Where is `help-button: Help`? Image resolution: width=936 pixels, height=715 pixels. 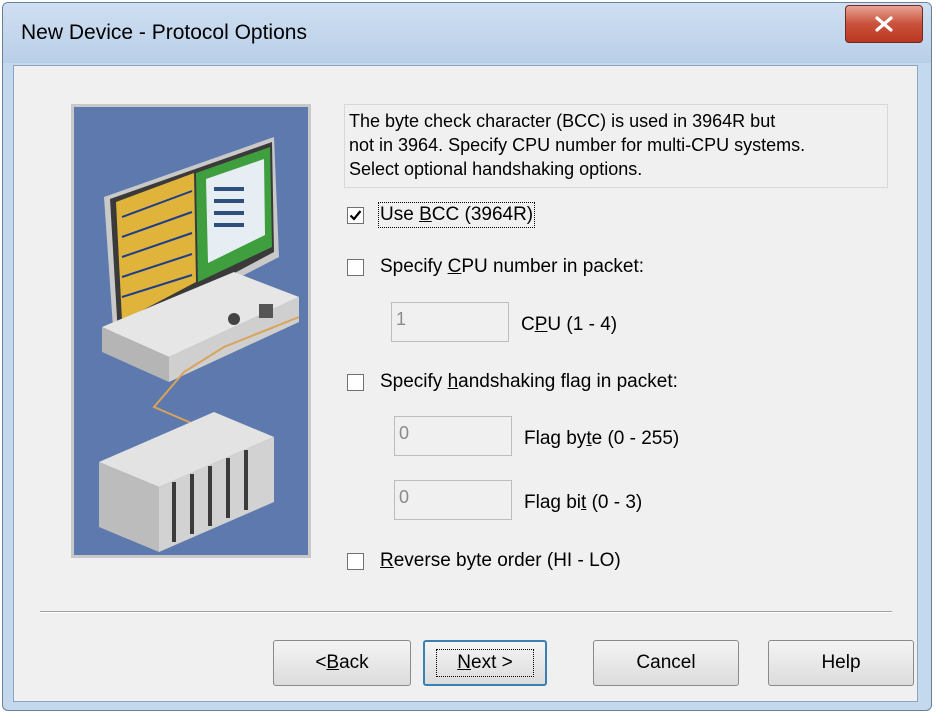 help-button: Help is located at coordinates (841, 663).